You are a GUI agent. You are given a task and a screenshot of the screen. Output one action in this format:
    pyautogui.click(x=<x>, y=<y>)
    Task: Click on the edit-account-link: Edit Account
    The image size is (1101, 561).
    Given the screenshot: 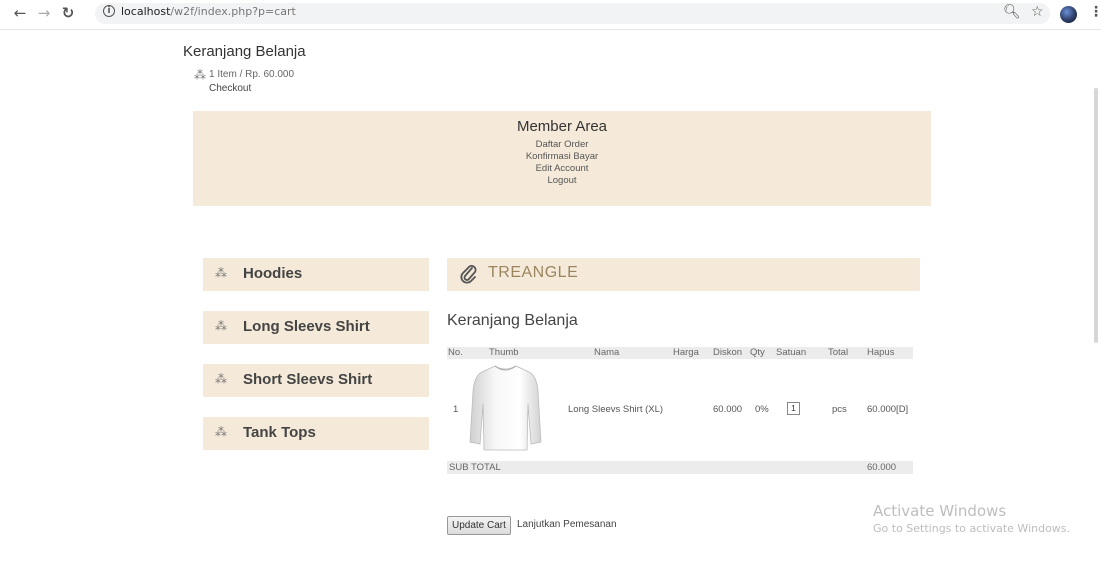 What is the action you would take?
    pyautogui.click(x=562, y=169)
    